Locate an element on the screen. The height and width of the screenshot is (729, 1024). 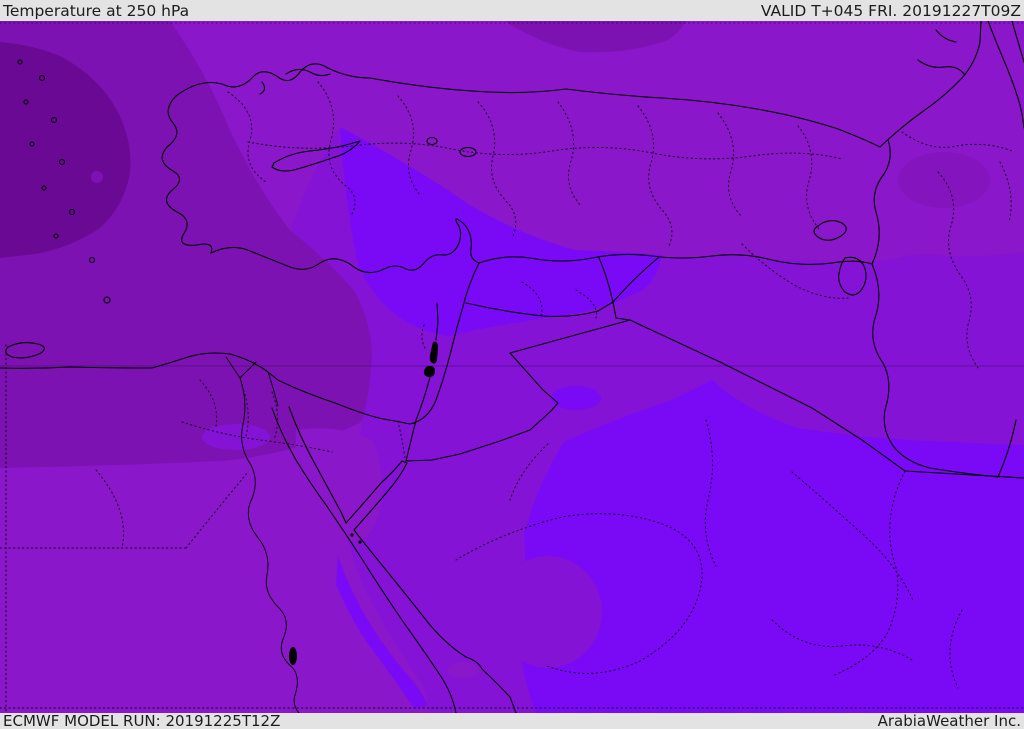
valid-time-label: VALID T+045 FRI. 20191227T09Z is located at coordinates (890, 11).